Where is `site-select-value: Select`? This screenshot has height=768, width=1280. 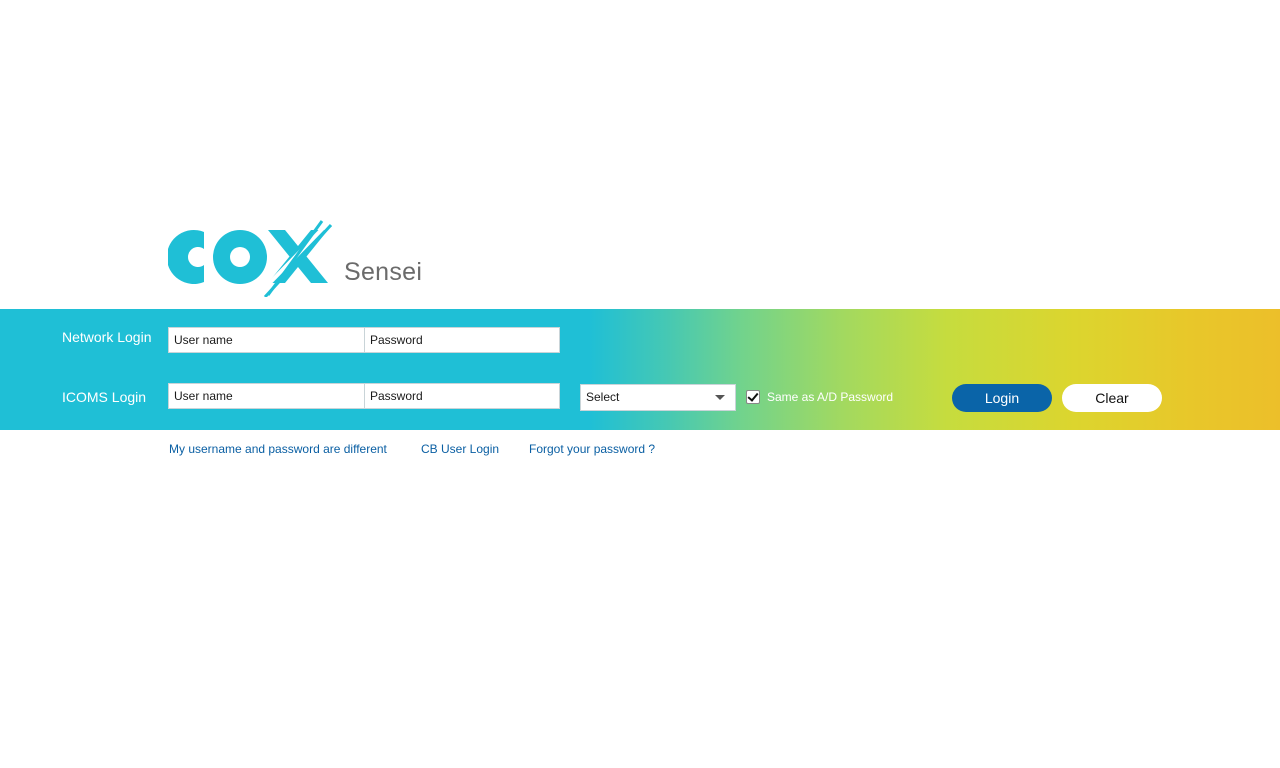
site-select-value: Select is located at coordinates (603, 397).